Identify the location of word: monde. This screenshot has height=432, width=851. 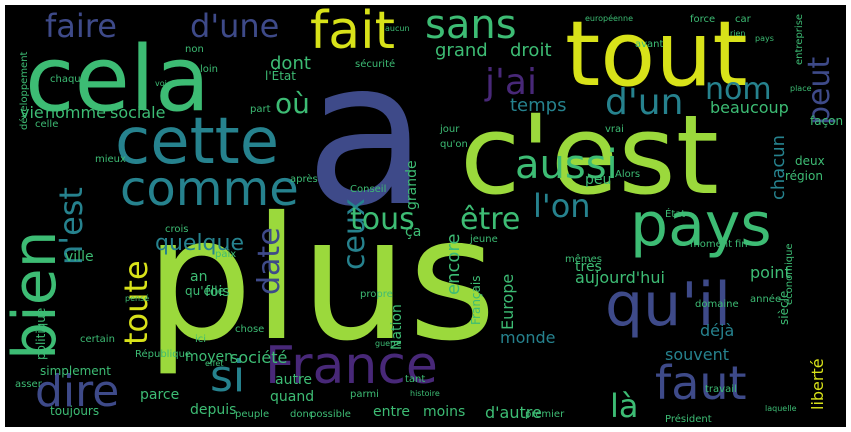
(528, 337).